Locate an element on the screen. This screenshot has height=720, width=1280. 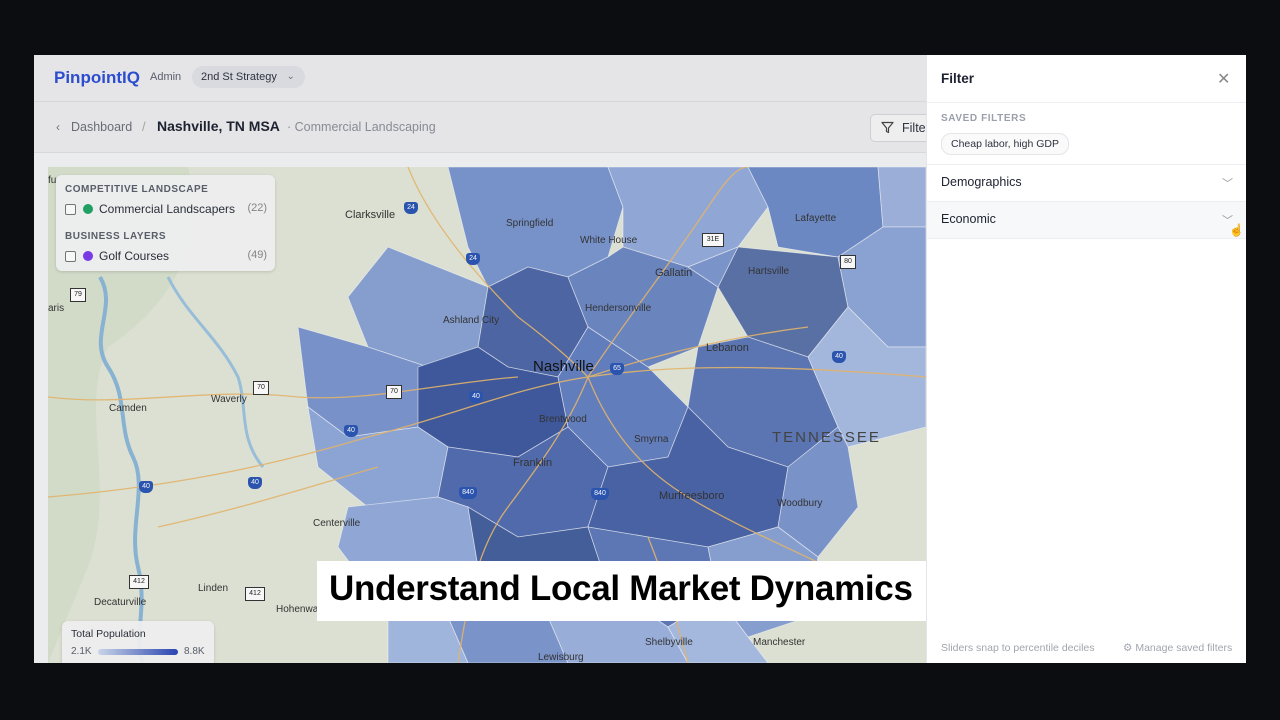
interstate-shield: 65 is located at coordinates (617, 369).